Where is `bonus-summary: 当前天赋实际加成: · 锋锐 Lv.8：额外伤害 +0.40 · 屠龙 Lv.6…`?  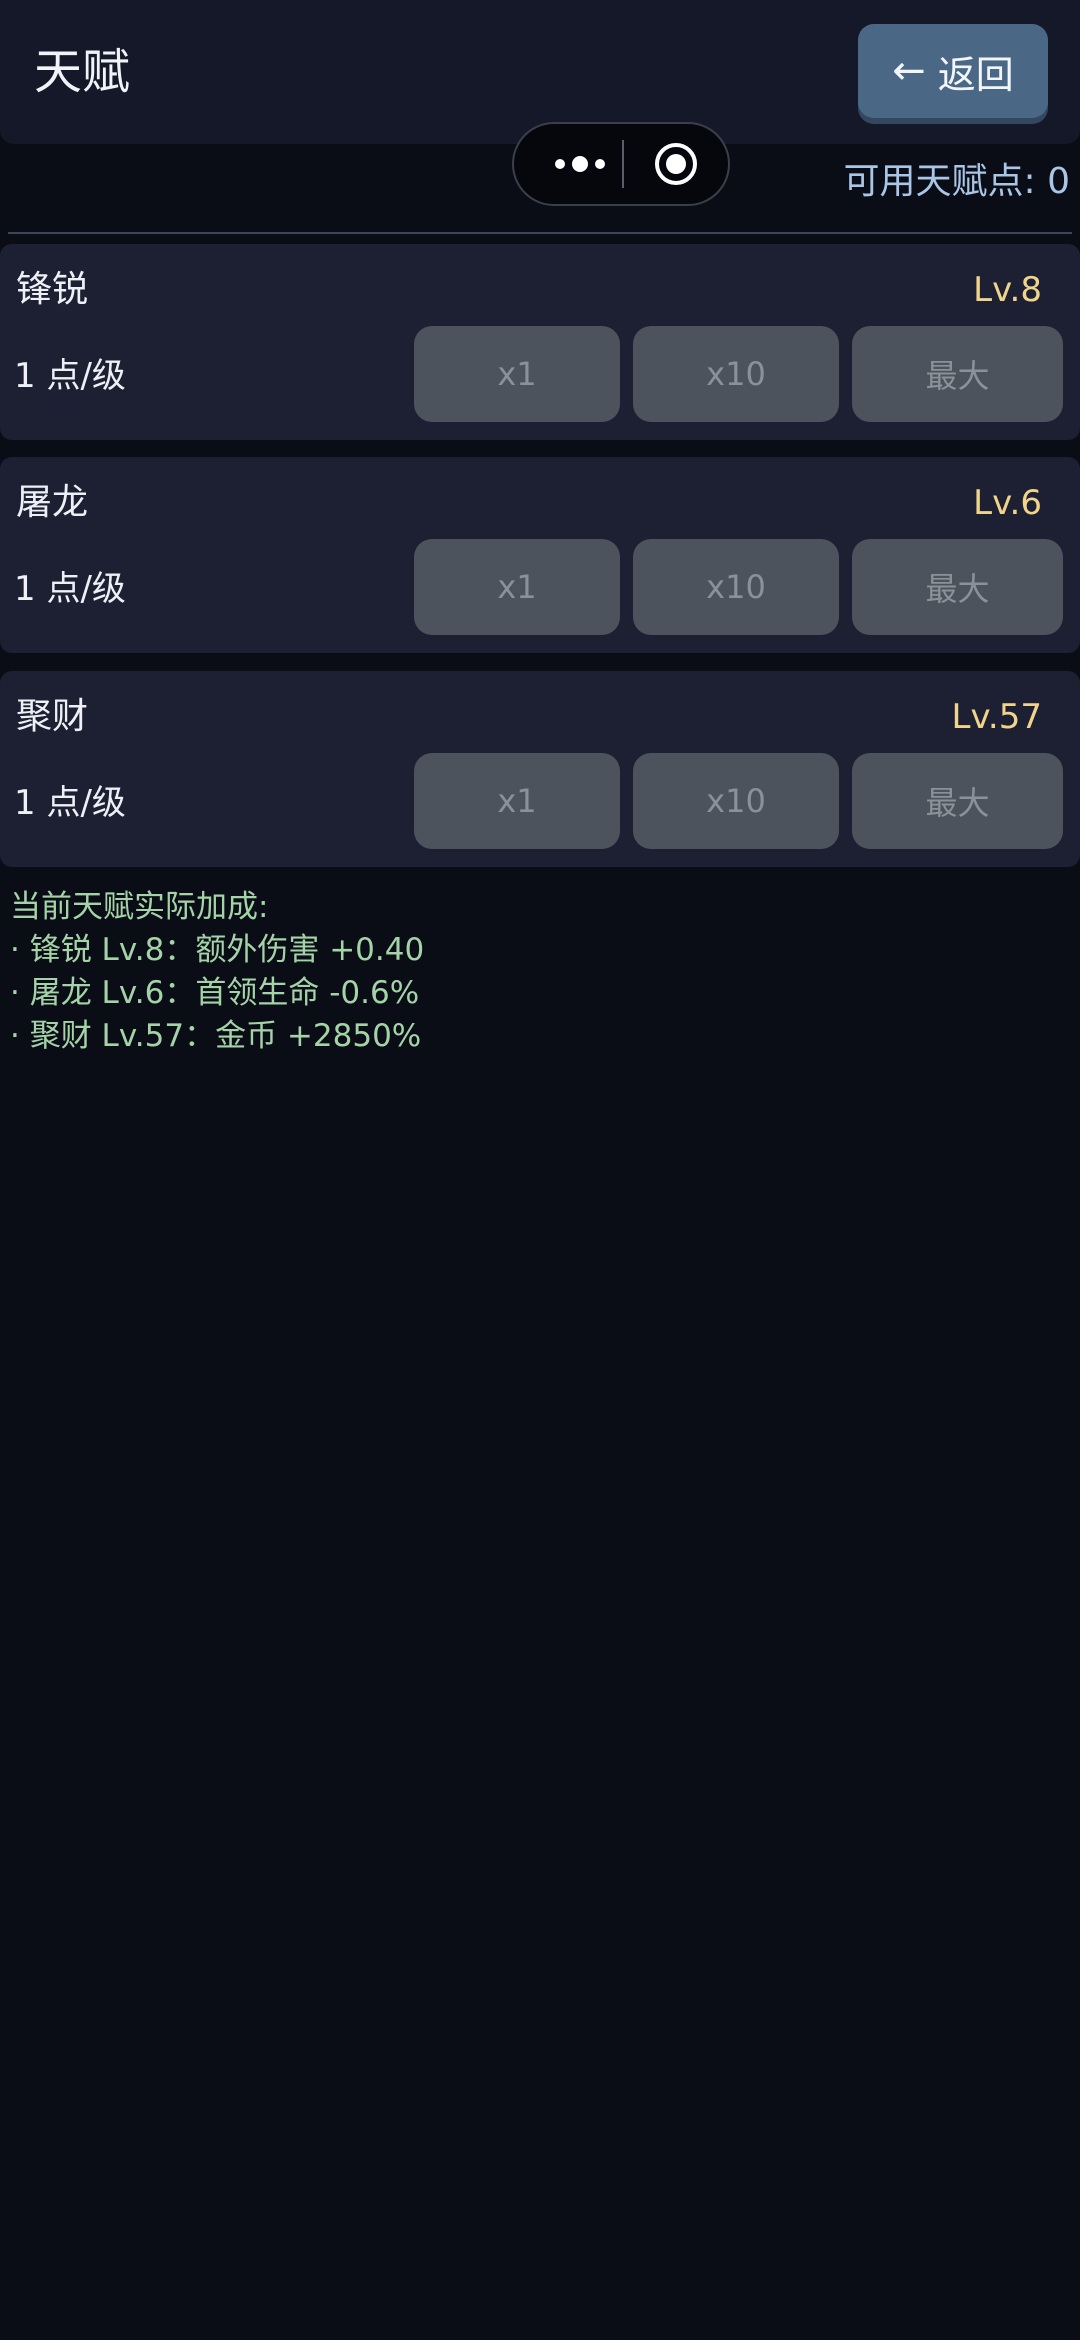
bonus-summary: 当前天赋实际加成: · 锋锐 Lv.8：额外伤害 +0.40 · 屠龙 Lv.6… is located at coordinates (217, 972).